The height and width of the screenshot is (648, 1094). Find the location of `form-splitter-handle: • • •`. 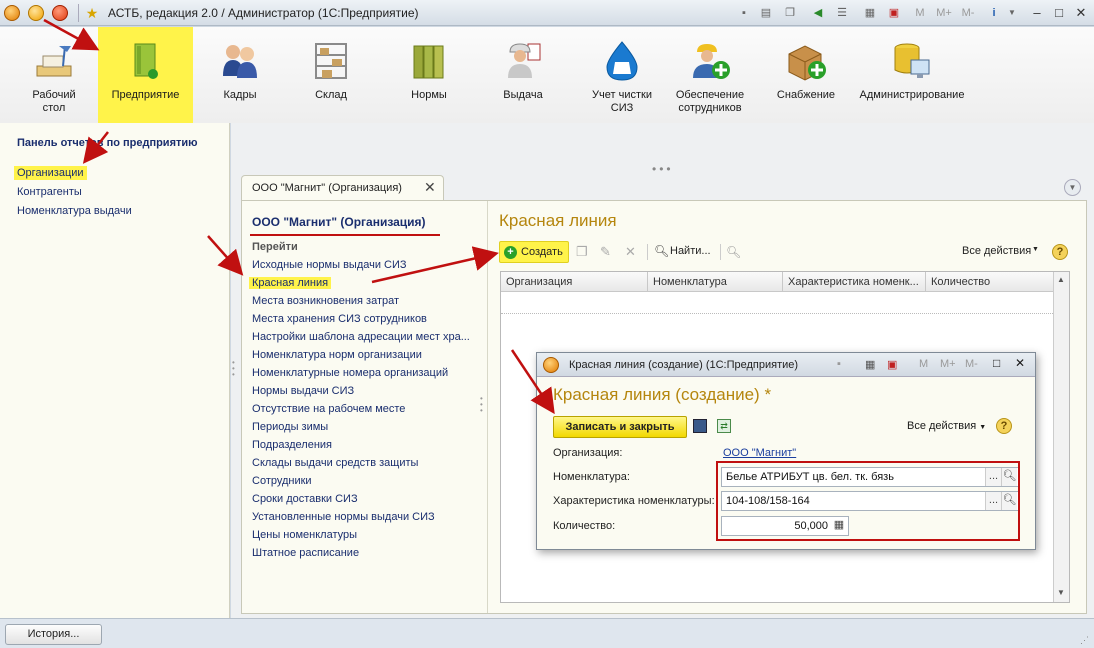

form-splitter-handle: • • • is located at coordinates (481, 405).